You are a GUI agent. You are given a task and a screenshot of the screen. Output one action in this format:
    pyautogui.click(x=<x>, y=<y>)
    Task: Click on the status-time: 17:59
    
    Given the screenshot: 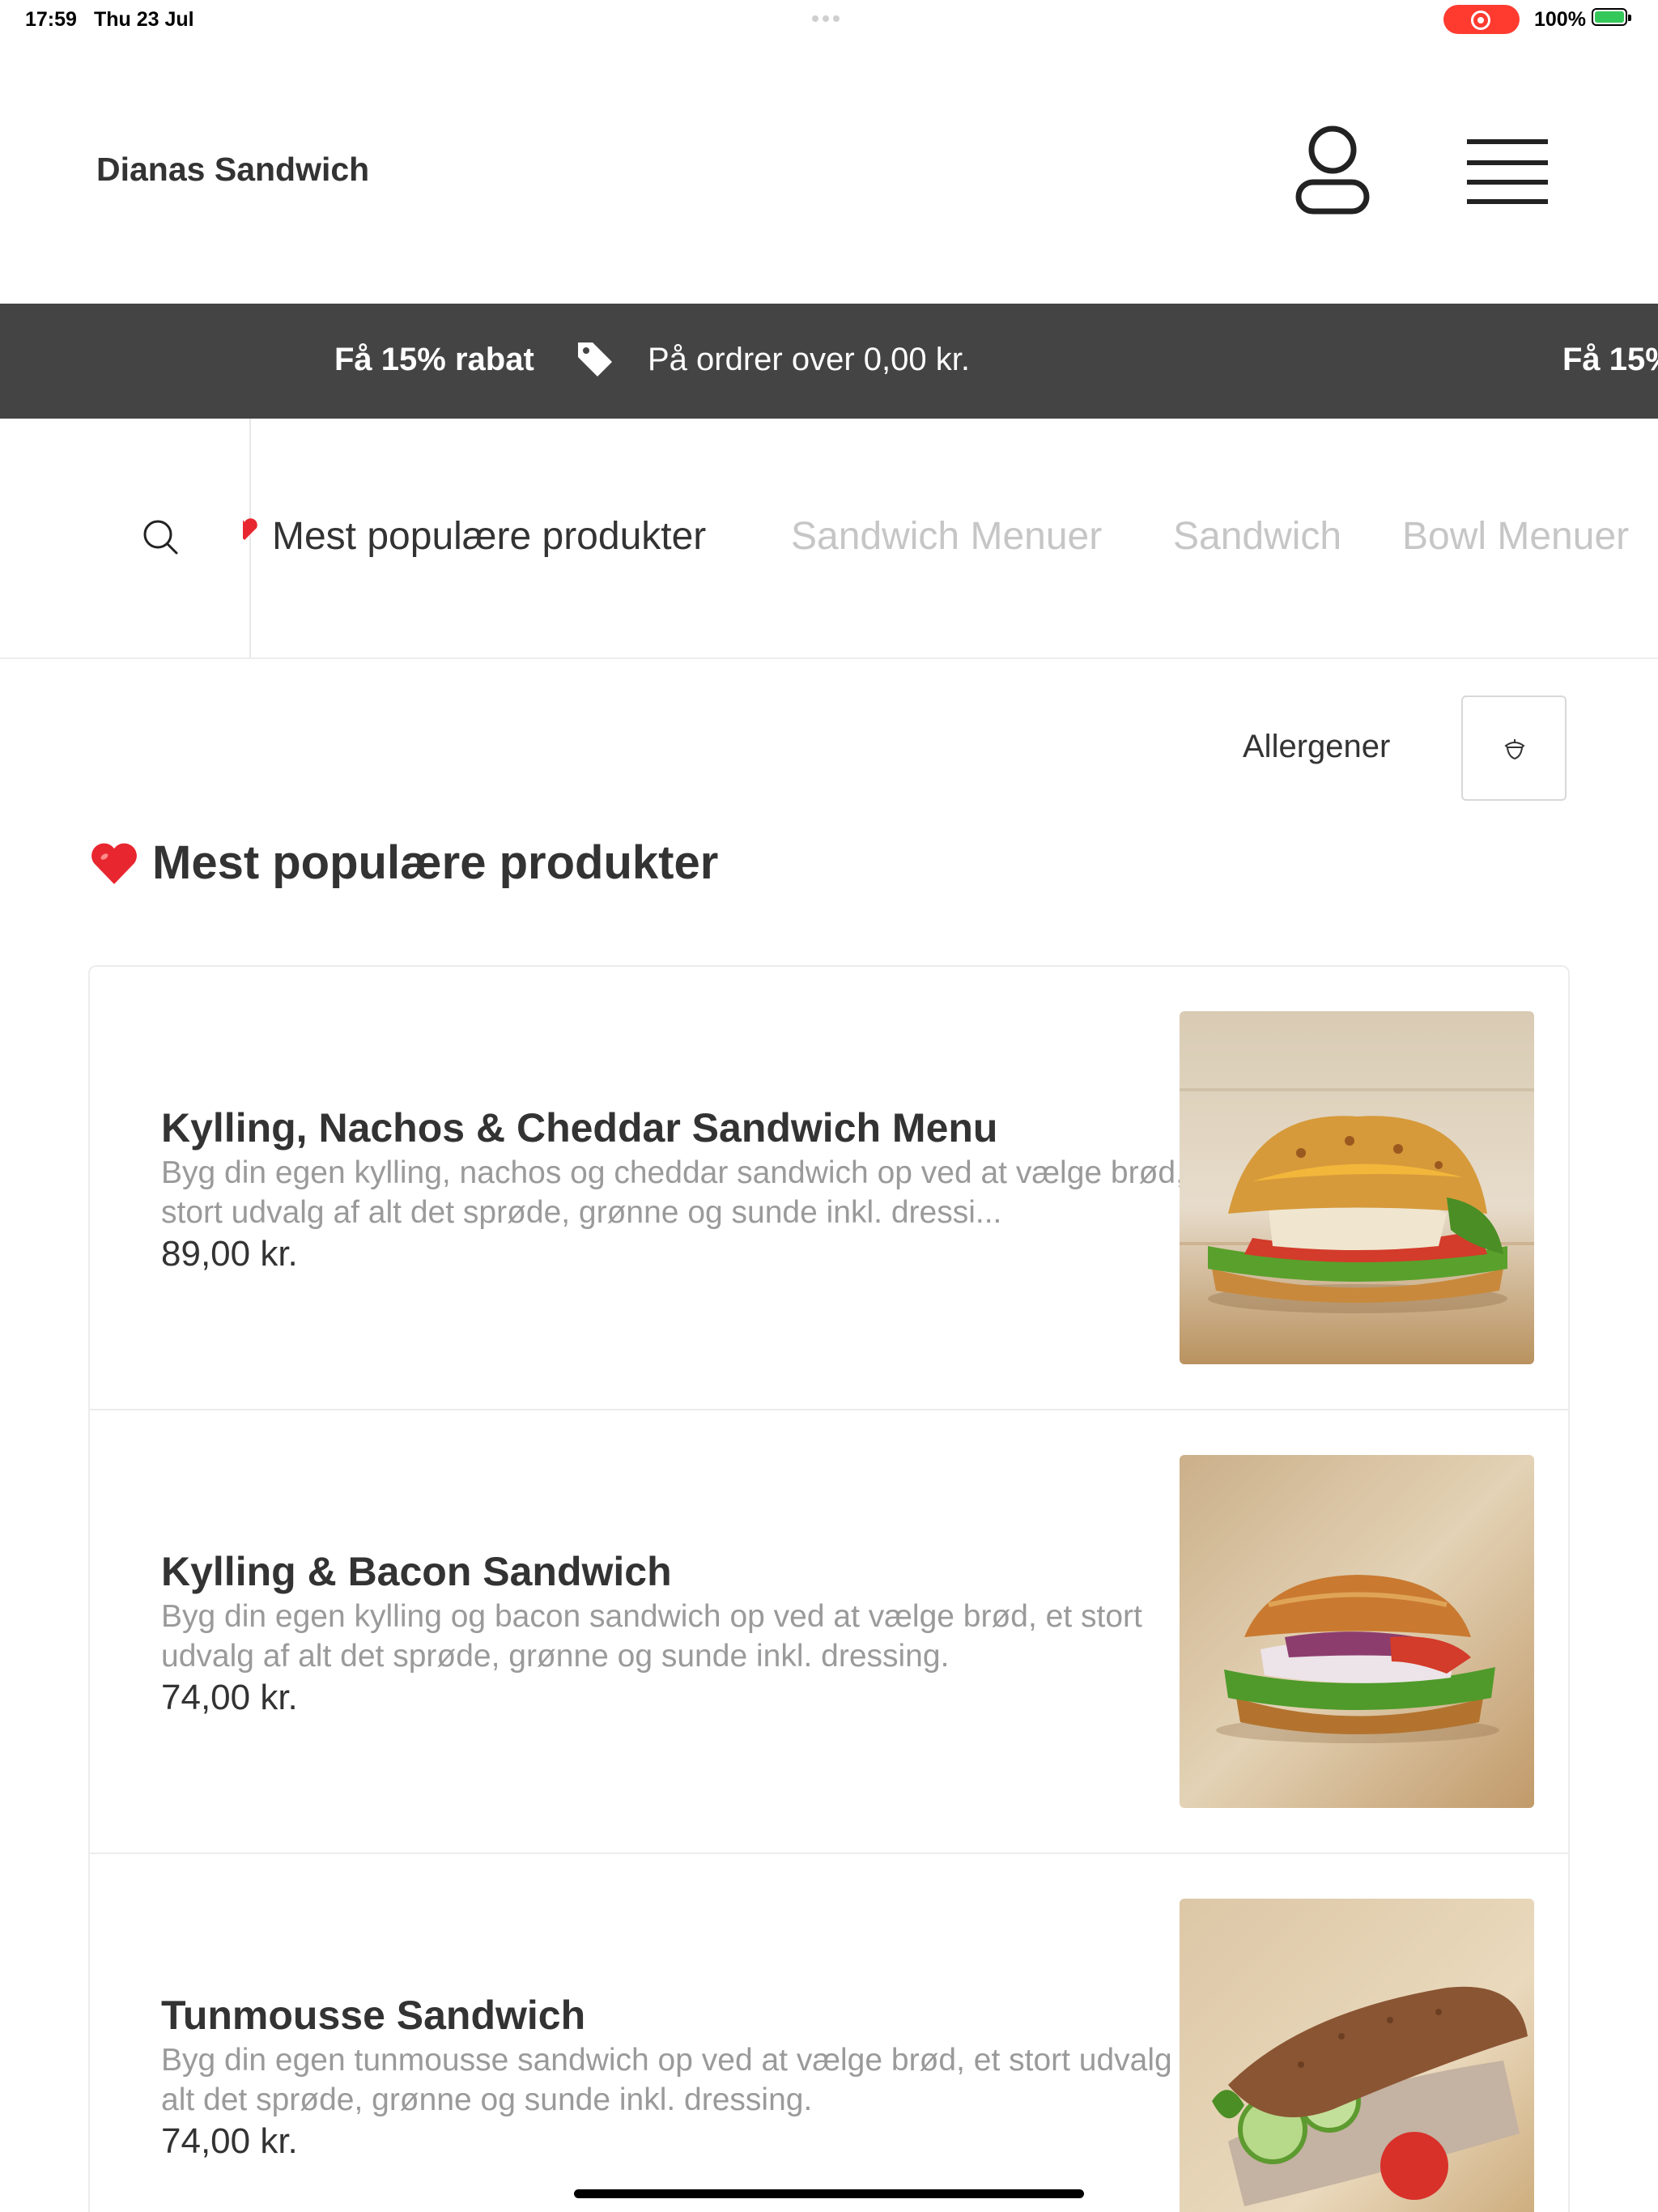 What is the action you would take?
    pyautogui.click(x=51, y=19)
    